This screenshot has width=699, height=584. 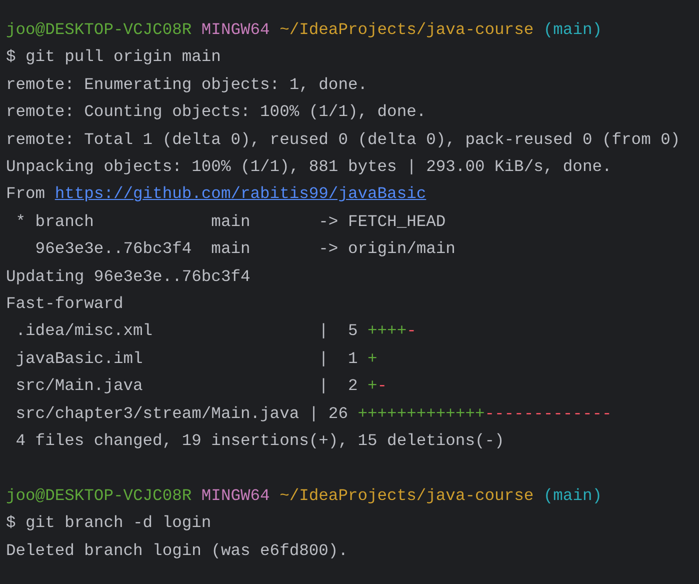 I want to click on output-text: From, so click(x=26, y=194).